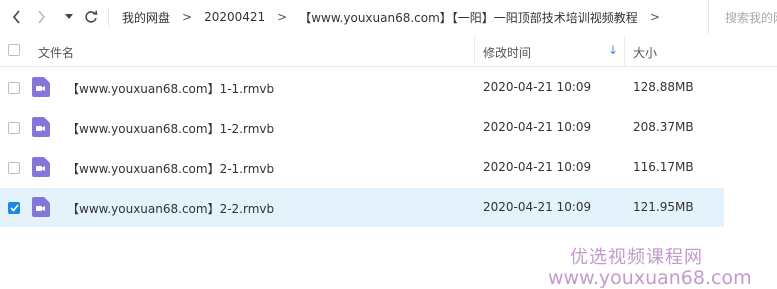 This screenshot has height=289, width=777. I want to click on file-size: 121.95MB, so click(663, 207).